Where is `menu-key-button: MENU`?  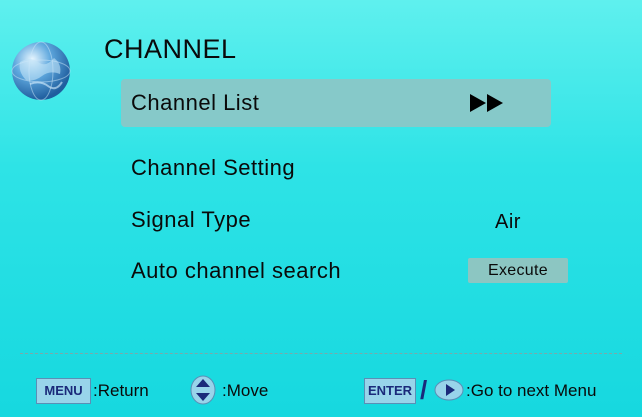
menu-key-button: MENU is located at coordinates (63, 391).